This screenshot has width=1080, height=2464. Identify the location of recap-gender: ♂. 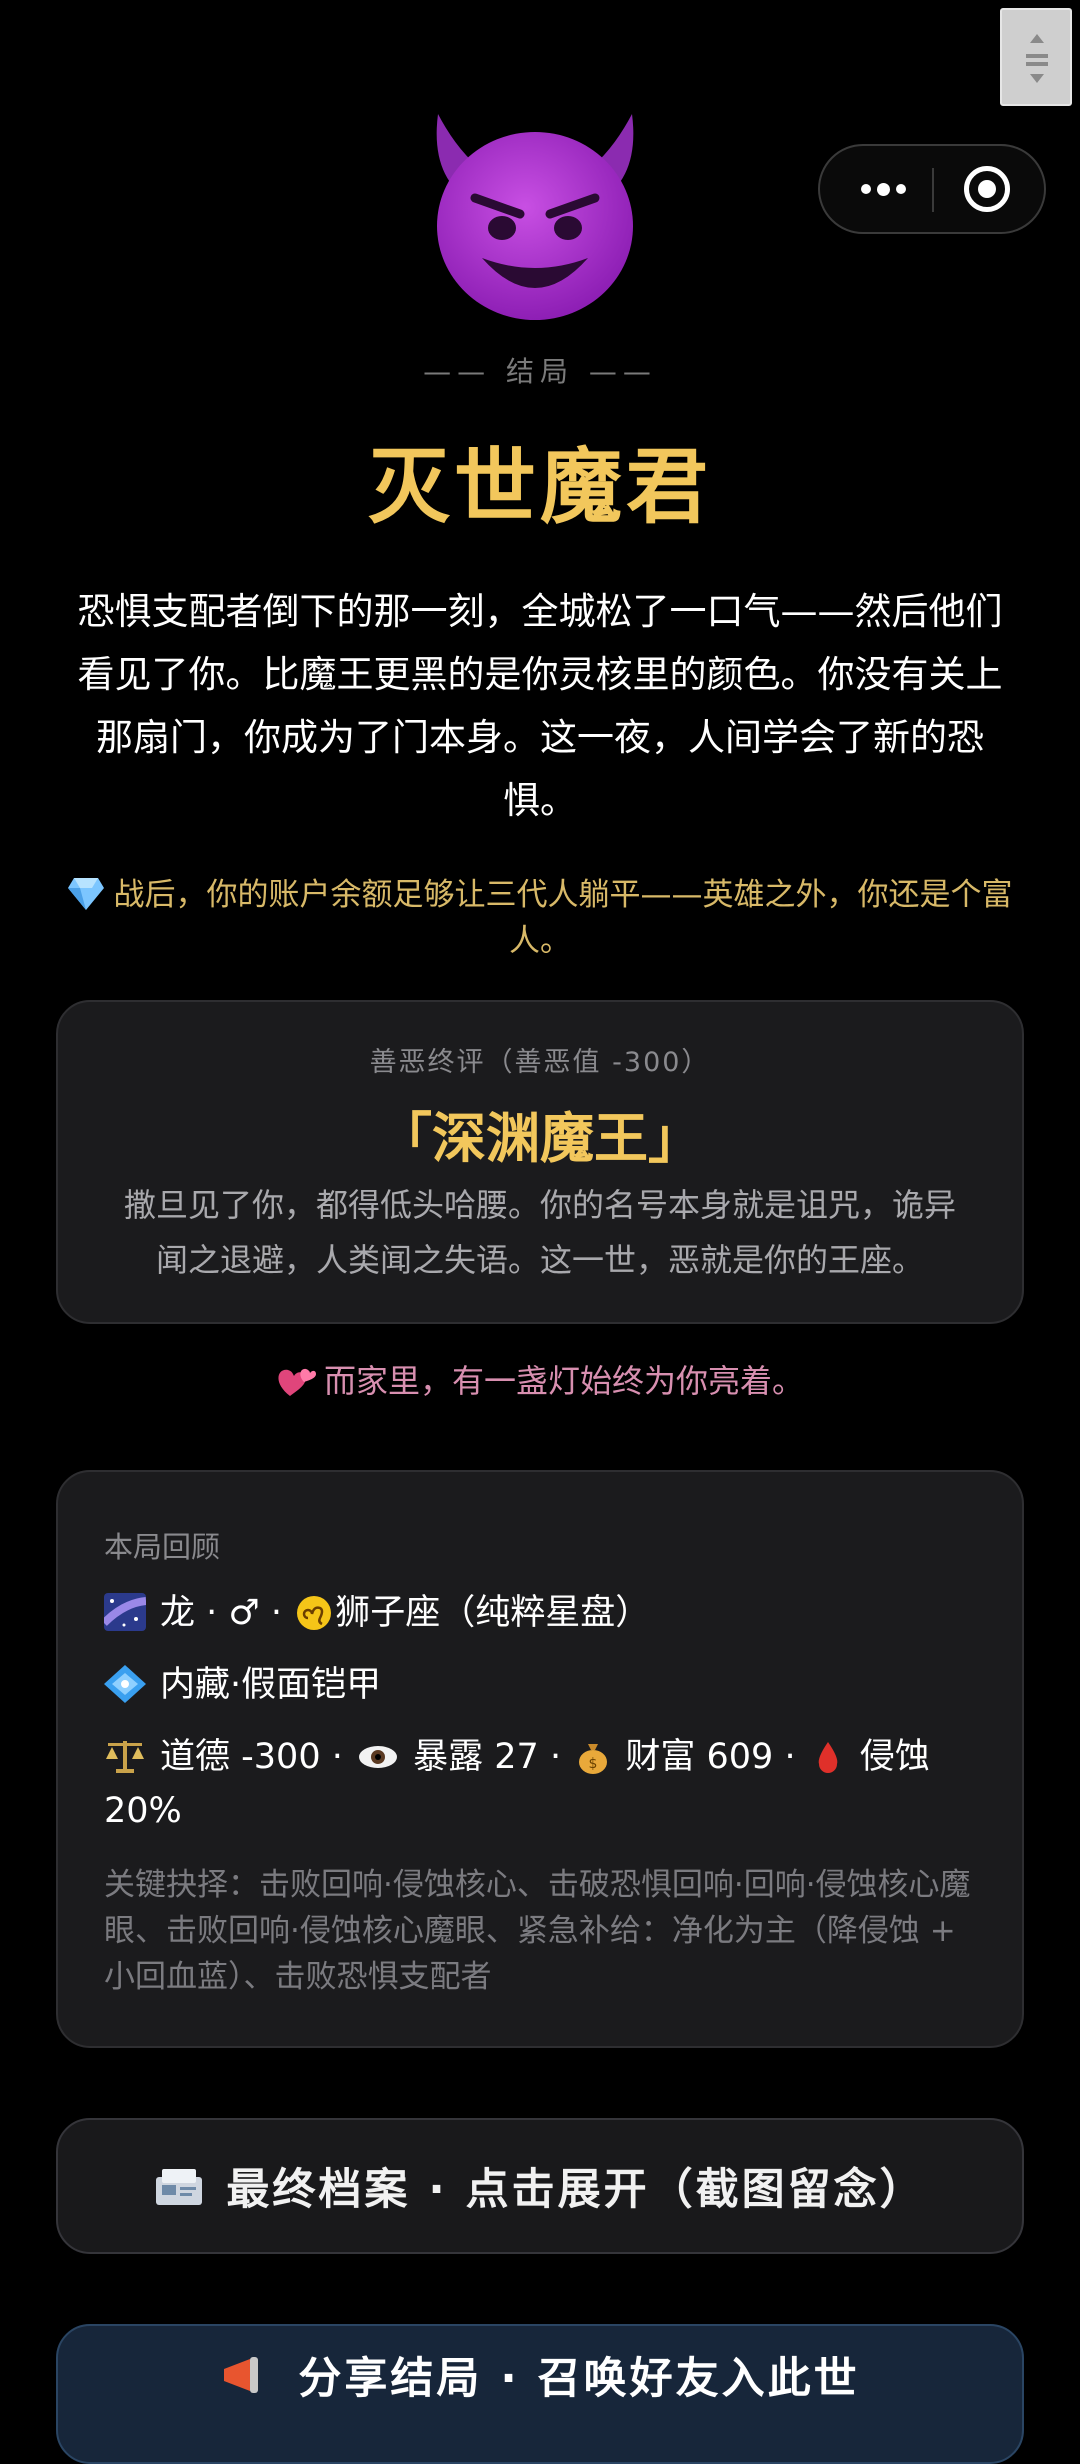
(244, 1613).